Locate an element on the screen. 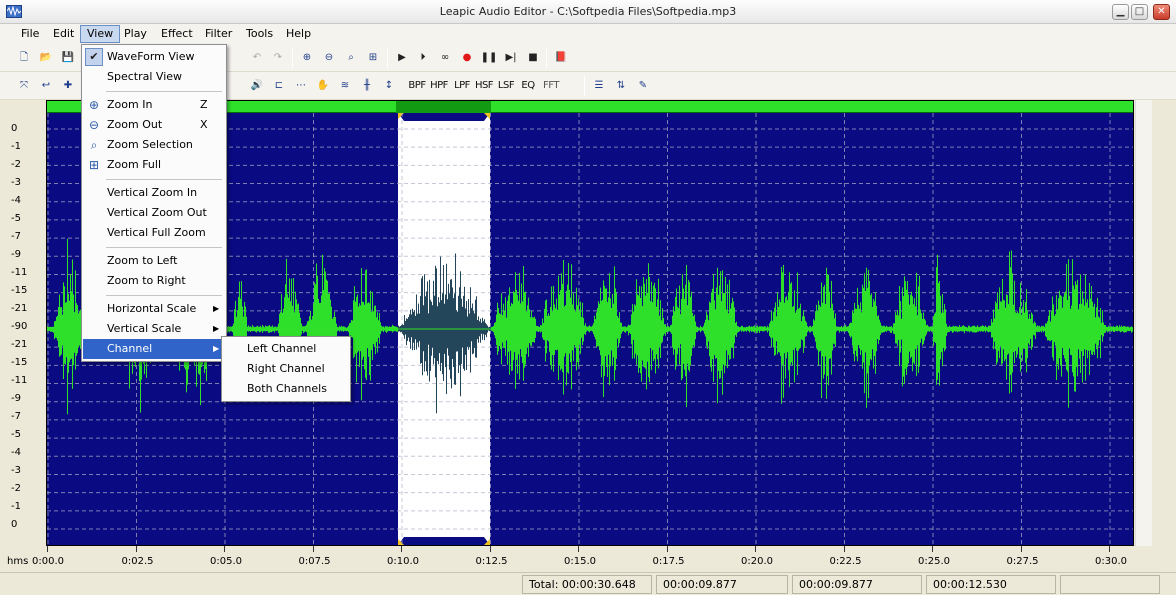 The height and width of the screenshot is (595, 1176). loop-icon: ∞ is located at coordinates (445, 58).